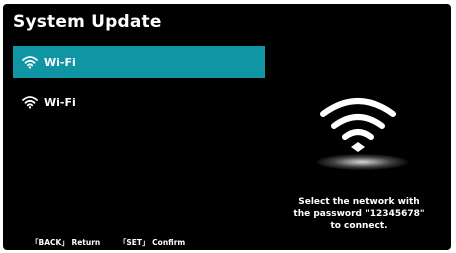 This screenshot has width=456, height=253. What do you see at coordinates (87, 22) in the screenshot?
I see `page-title: System Update` at bounding box center [87, 22].